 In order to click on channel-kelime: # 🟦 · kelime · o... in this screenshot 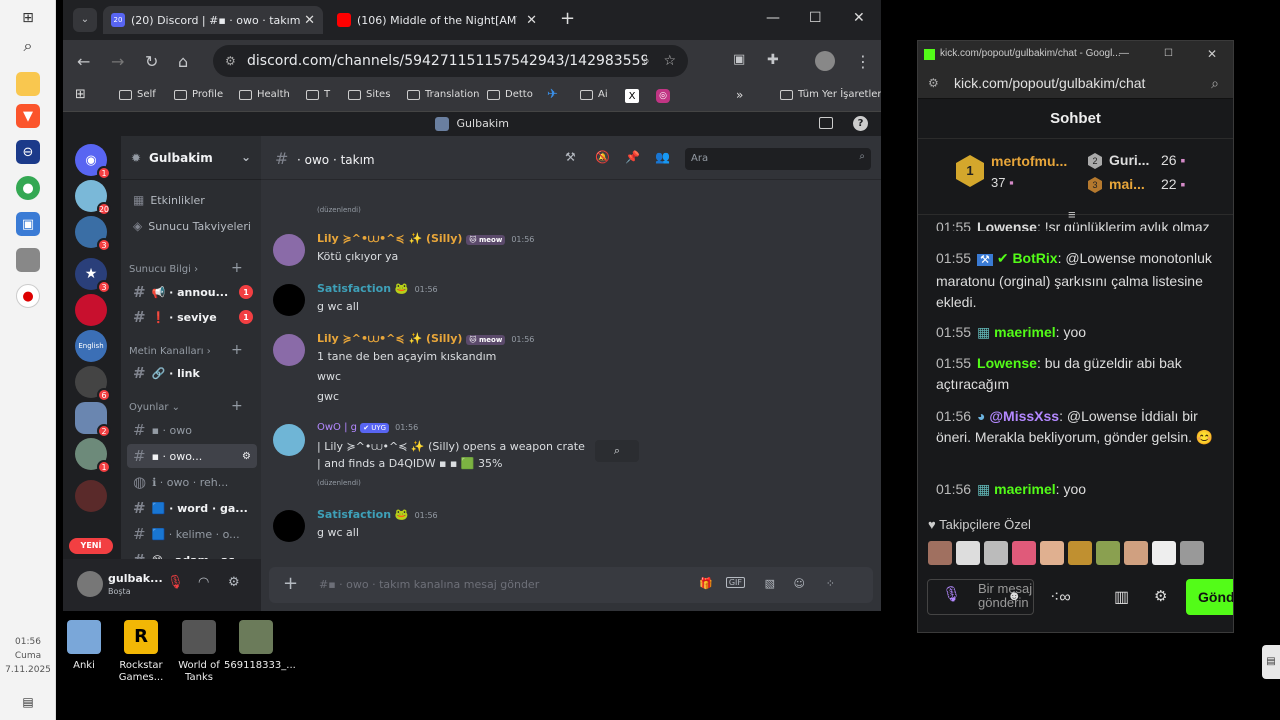, I will do `click(192, 534)`.